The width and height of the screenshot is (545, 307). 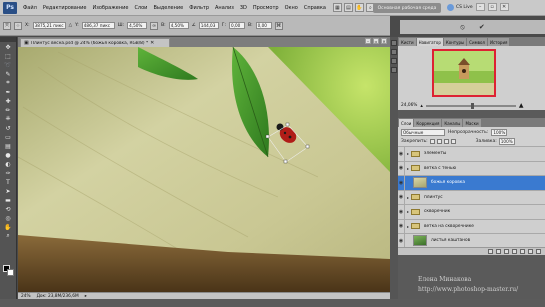 What do you see at coordinates (504, 7) in the screenshot?
I see `close-button: ✕` at bounding box center [504, 7].